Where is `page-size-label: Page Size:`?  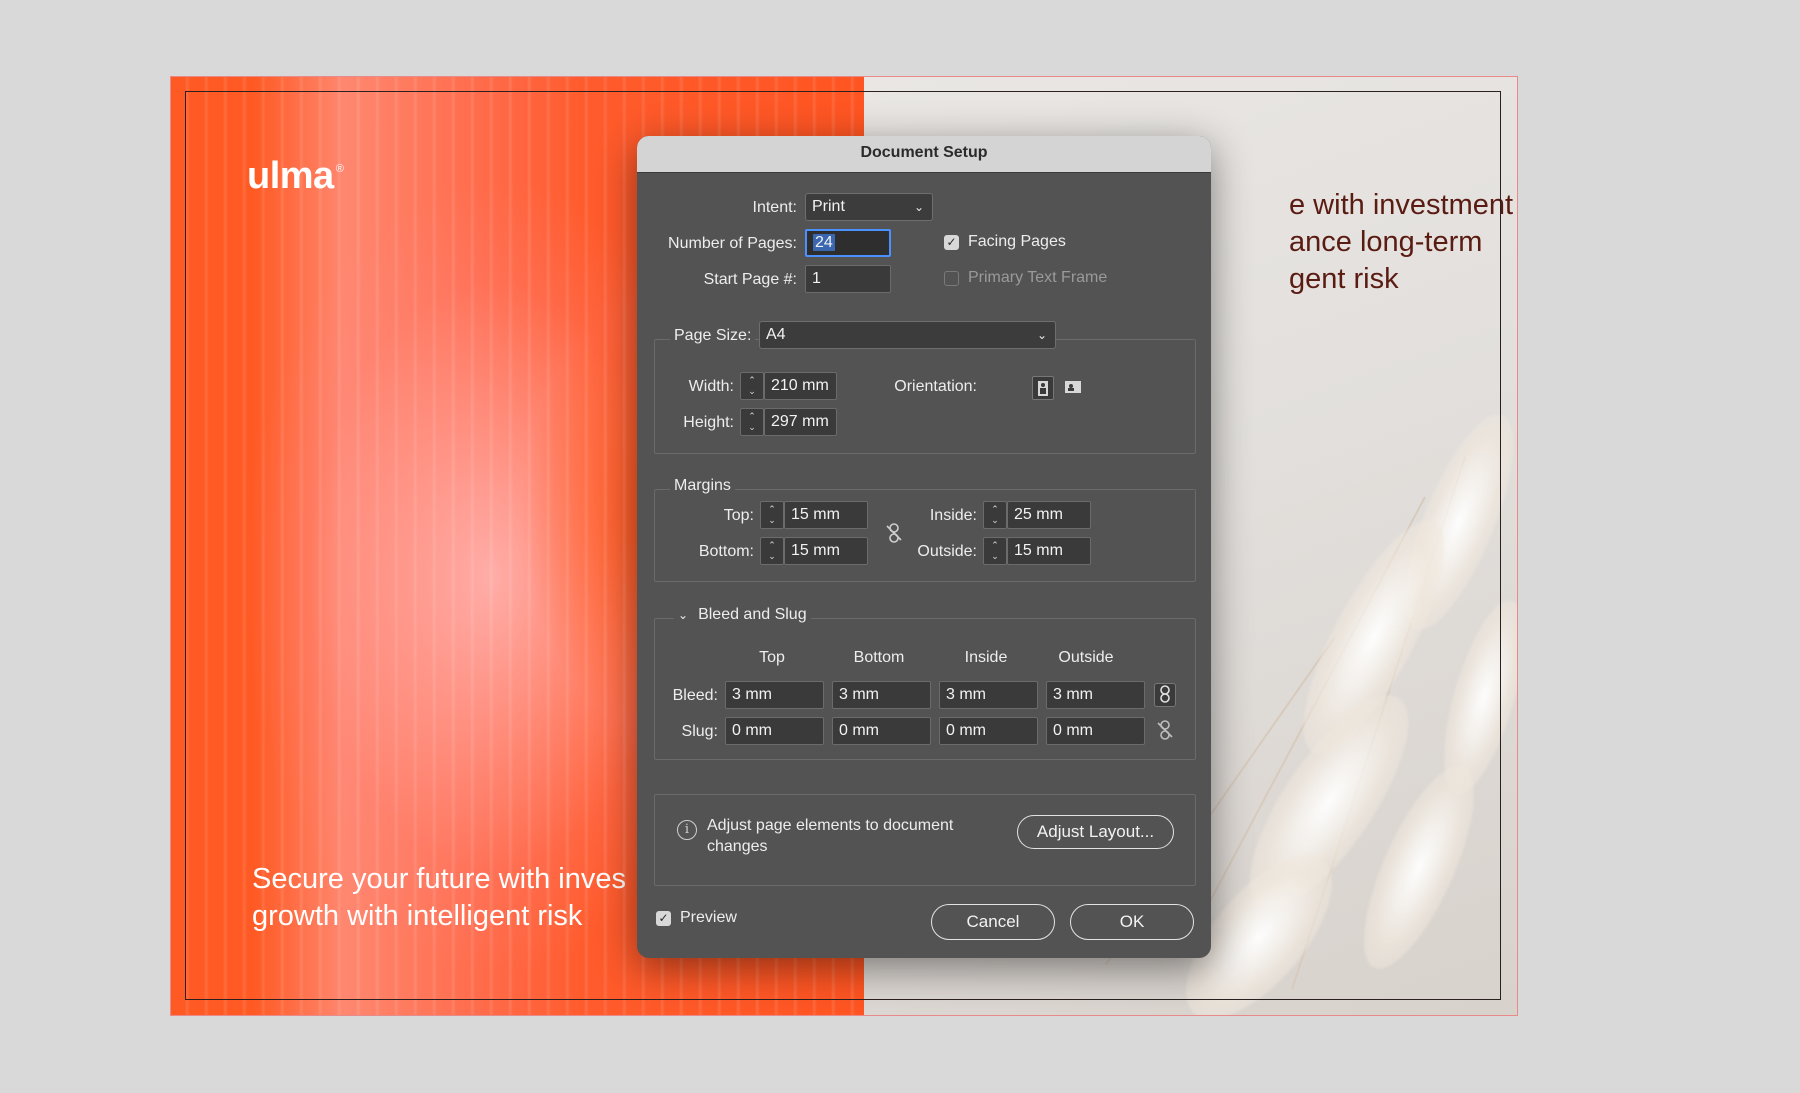
page-size-label: Page Size: is located at coordinates (713, 336).